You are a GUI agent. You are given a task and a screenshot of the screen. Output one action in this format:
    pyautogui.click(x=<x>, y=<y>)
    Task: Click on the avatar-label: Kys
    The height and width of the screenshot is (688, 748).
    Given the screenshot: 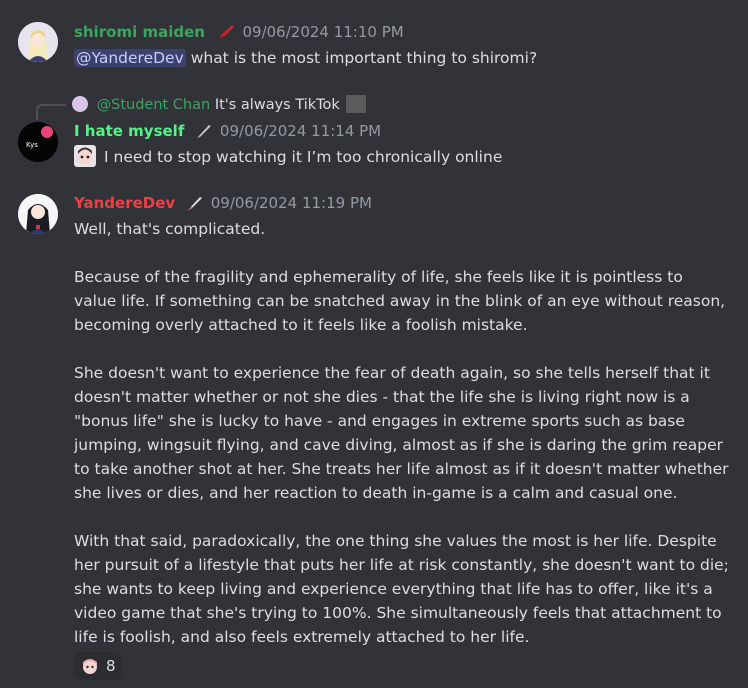 What is the action you would take?
    pyautogui.click(x=32, y=145)
    